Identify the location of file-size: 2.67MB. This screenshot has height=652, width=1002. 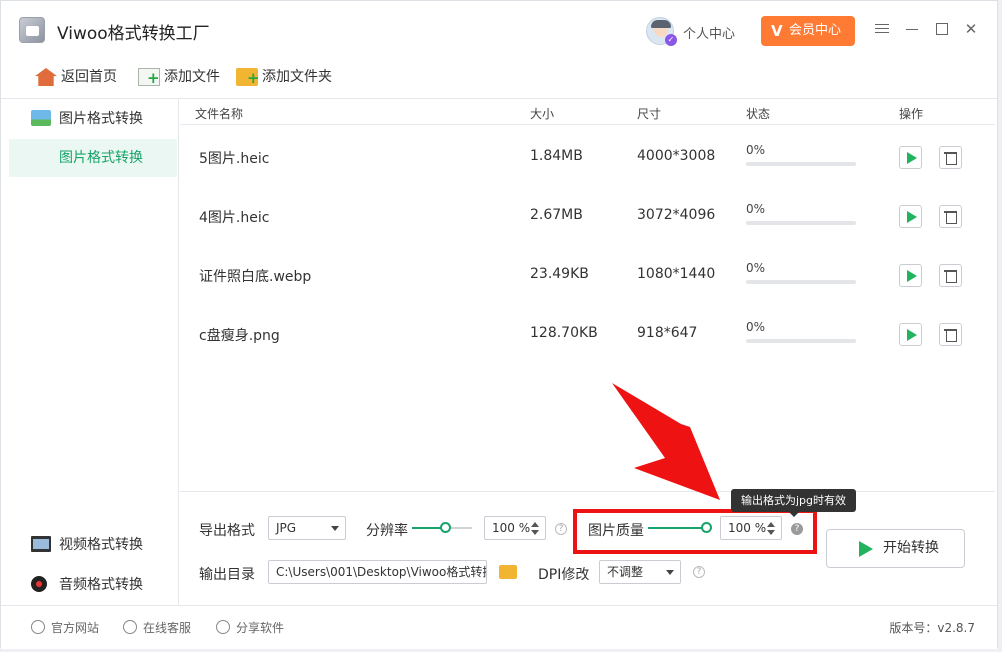
(556, 215).